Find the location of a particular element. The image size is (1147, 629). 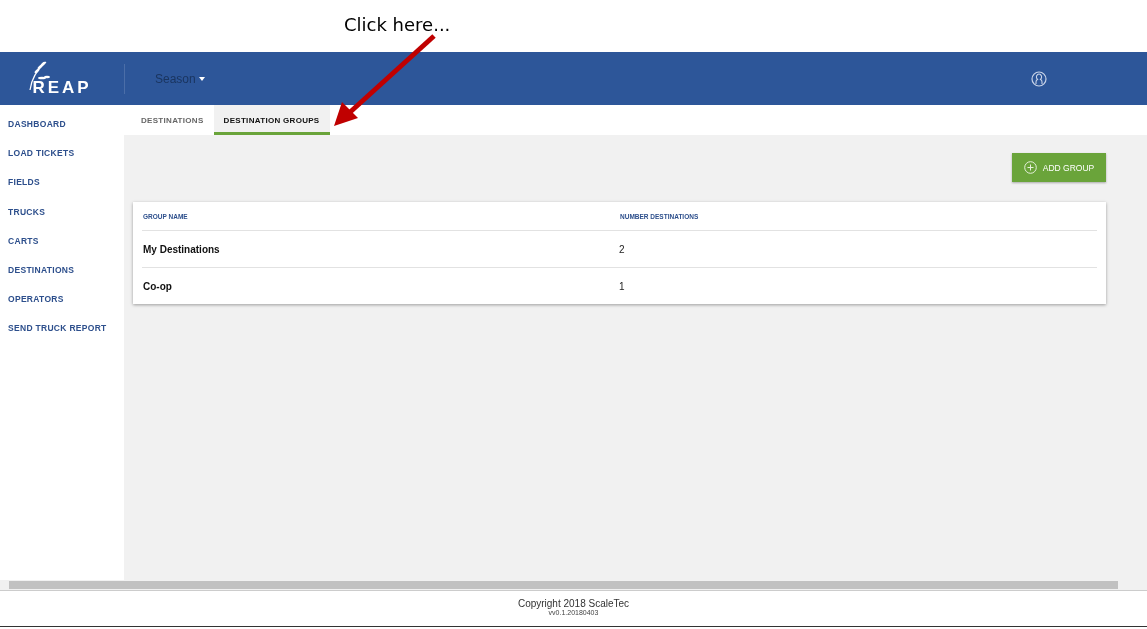

tab: DESTINATION GROUPS is located at coordinates (271, 120).